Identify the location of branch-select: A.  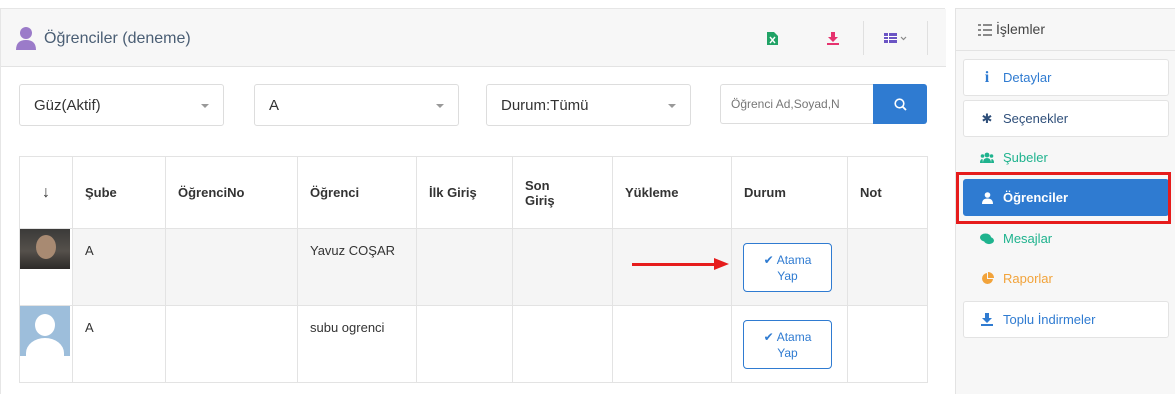
(356, 105).